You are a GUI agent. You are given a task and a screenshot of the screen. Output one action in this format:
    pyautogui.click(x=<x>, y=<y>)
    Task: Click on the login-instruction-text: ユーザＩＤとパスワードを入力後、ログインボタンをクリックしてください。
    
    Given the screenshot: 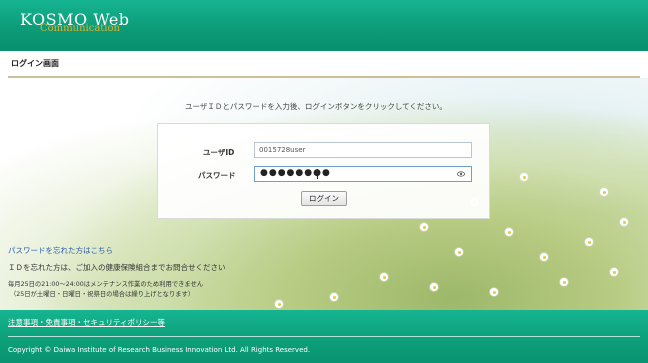 What is the action you would take?
    pyautogui.click(x=316, y=106)
    